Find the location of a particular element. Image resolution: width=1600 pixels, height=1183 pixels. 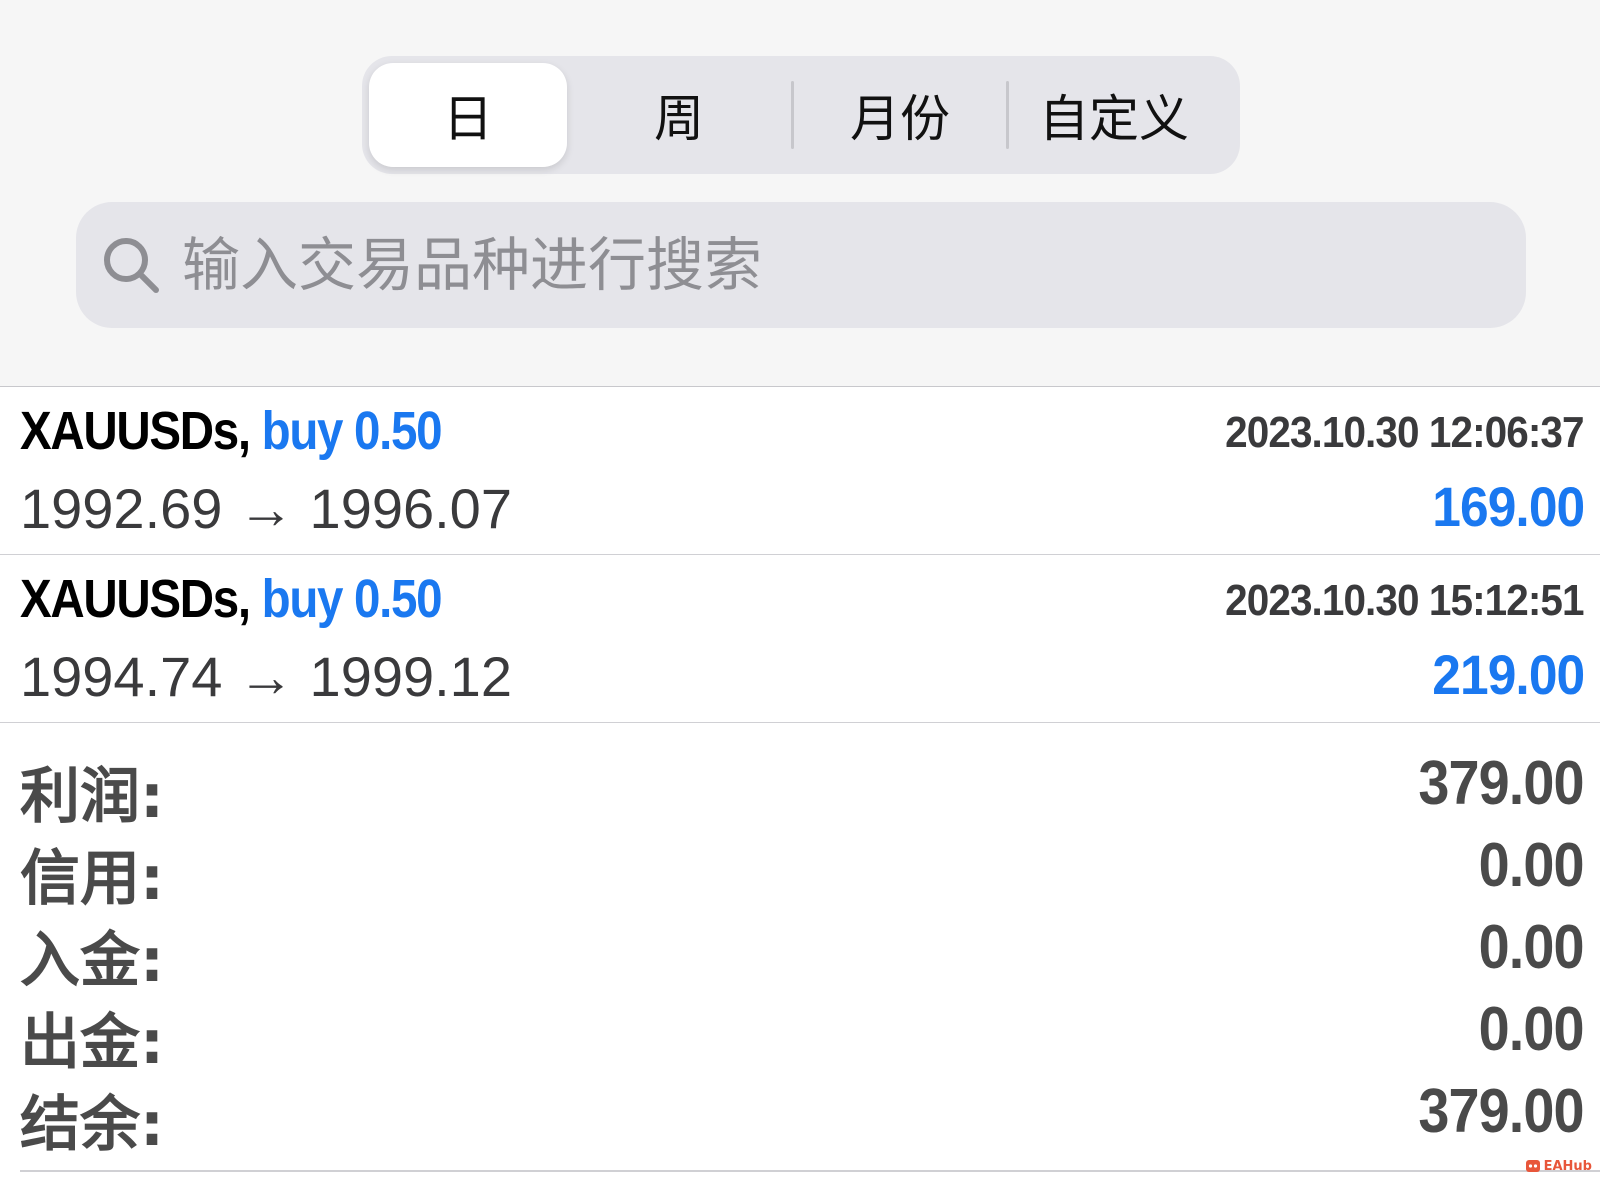

summary-label: 入金: is located at coordinates (92, 961).